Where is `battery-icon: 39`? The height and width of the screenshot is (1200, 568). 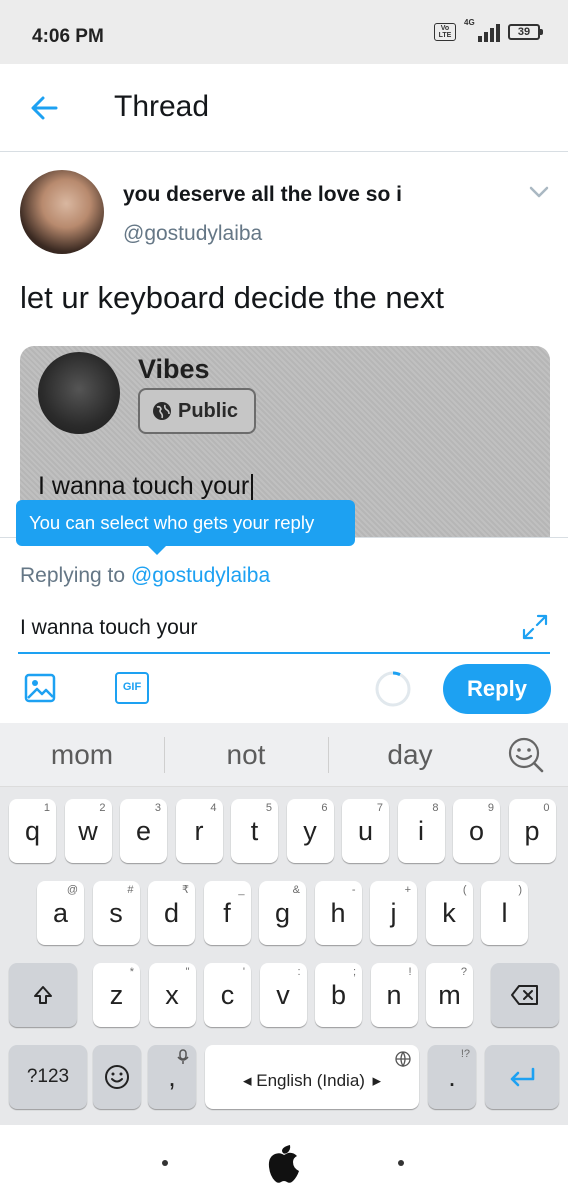 battery-icon: 39 is located at coordinates (525, 32).